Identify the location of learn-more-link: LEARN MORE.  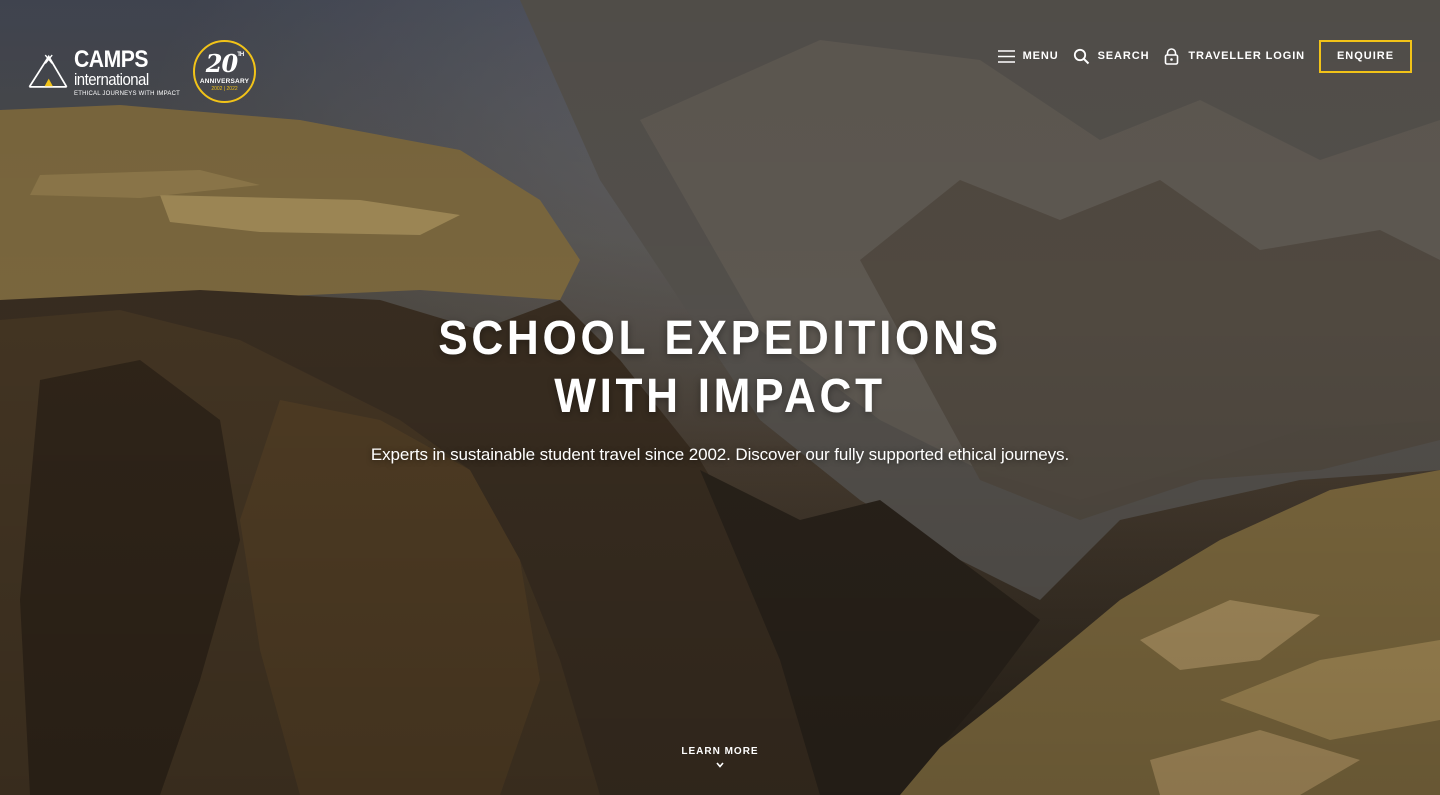
(720, 757).